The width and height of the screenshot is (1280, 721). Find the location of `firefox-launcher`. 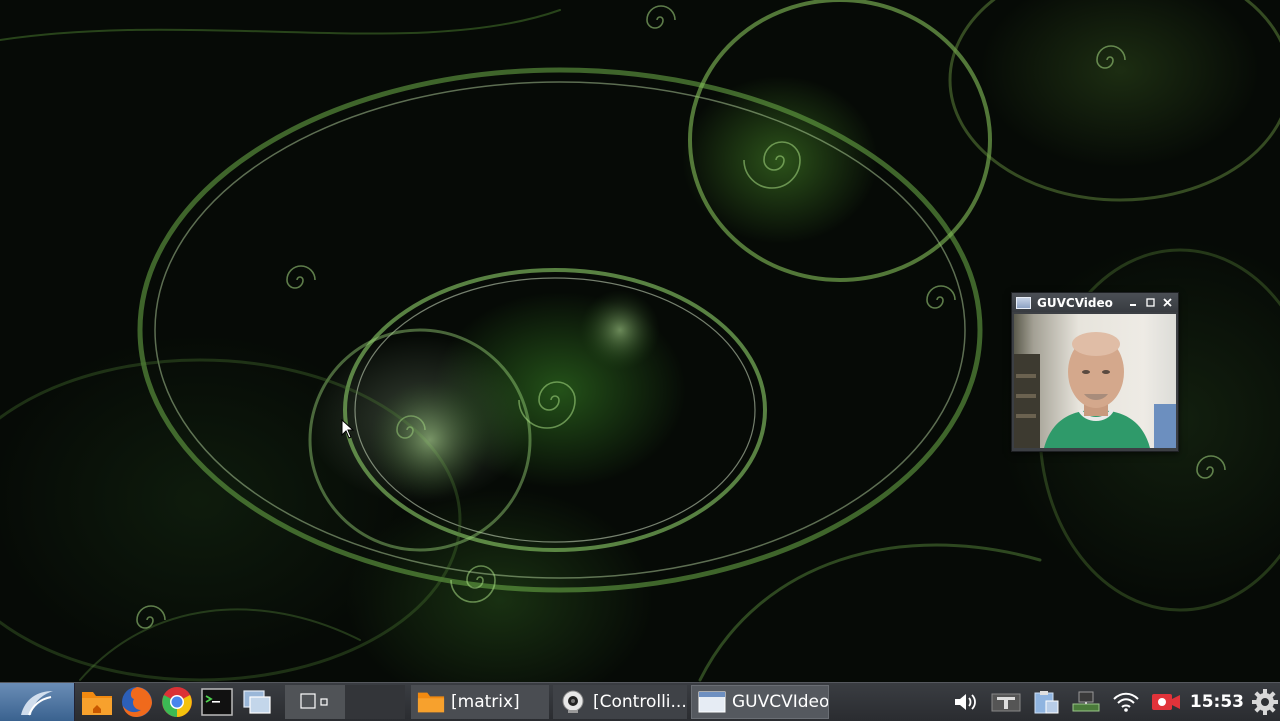

firefox-launcher is located at coordinates (137, 702).